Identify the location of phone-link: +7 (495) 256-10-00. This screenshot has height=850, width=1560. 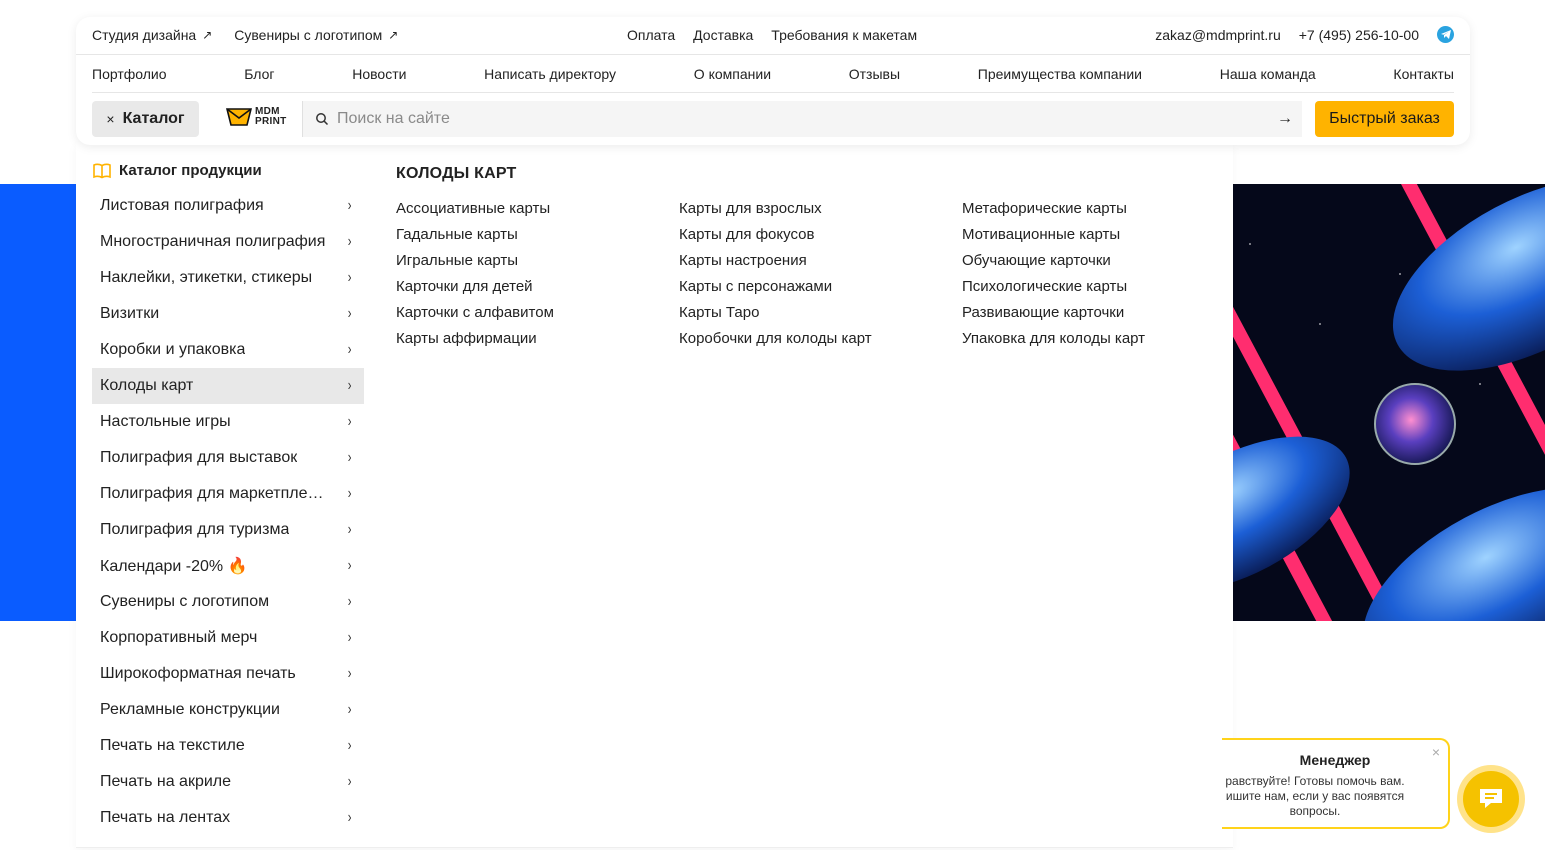
(1359, 35).